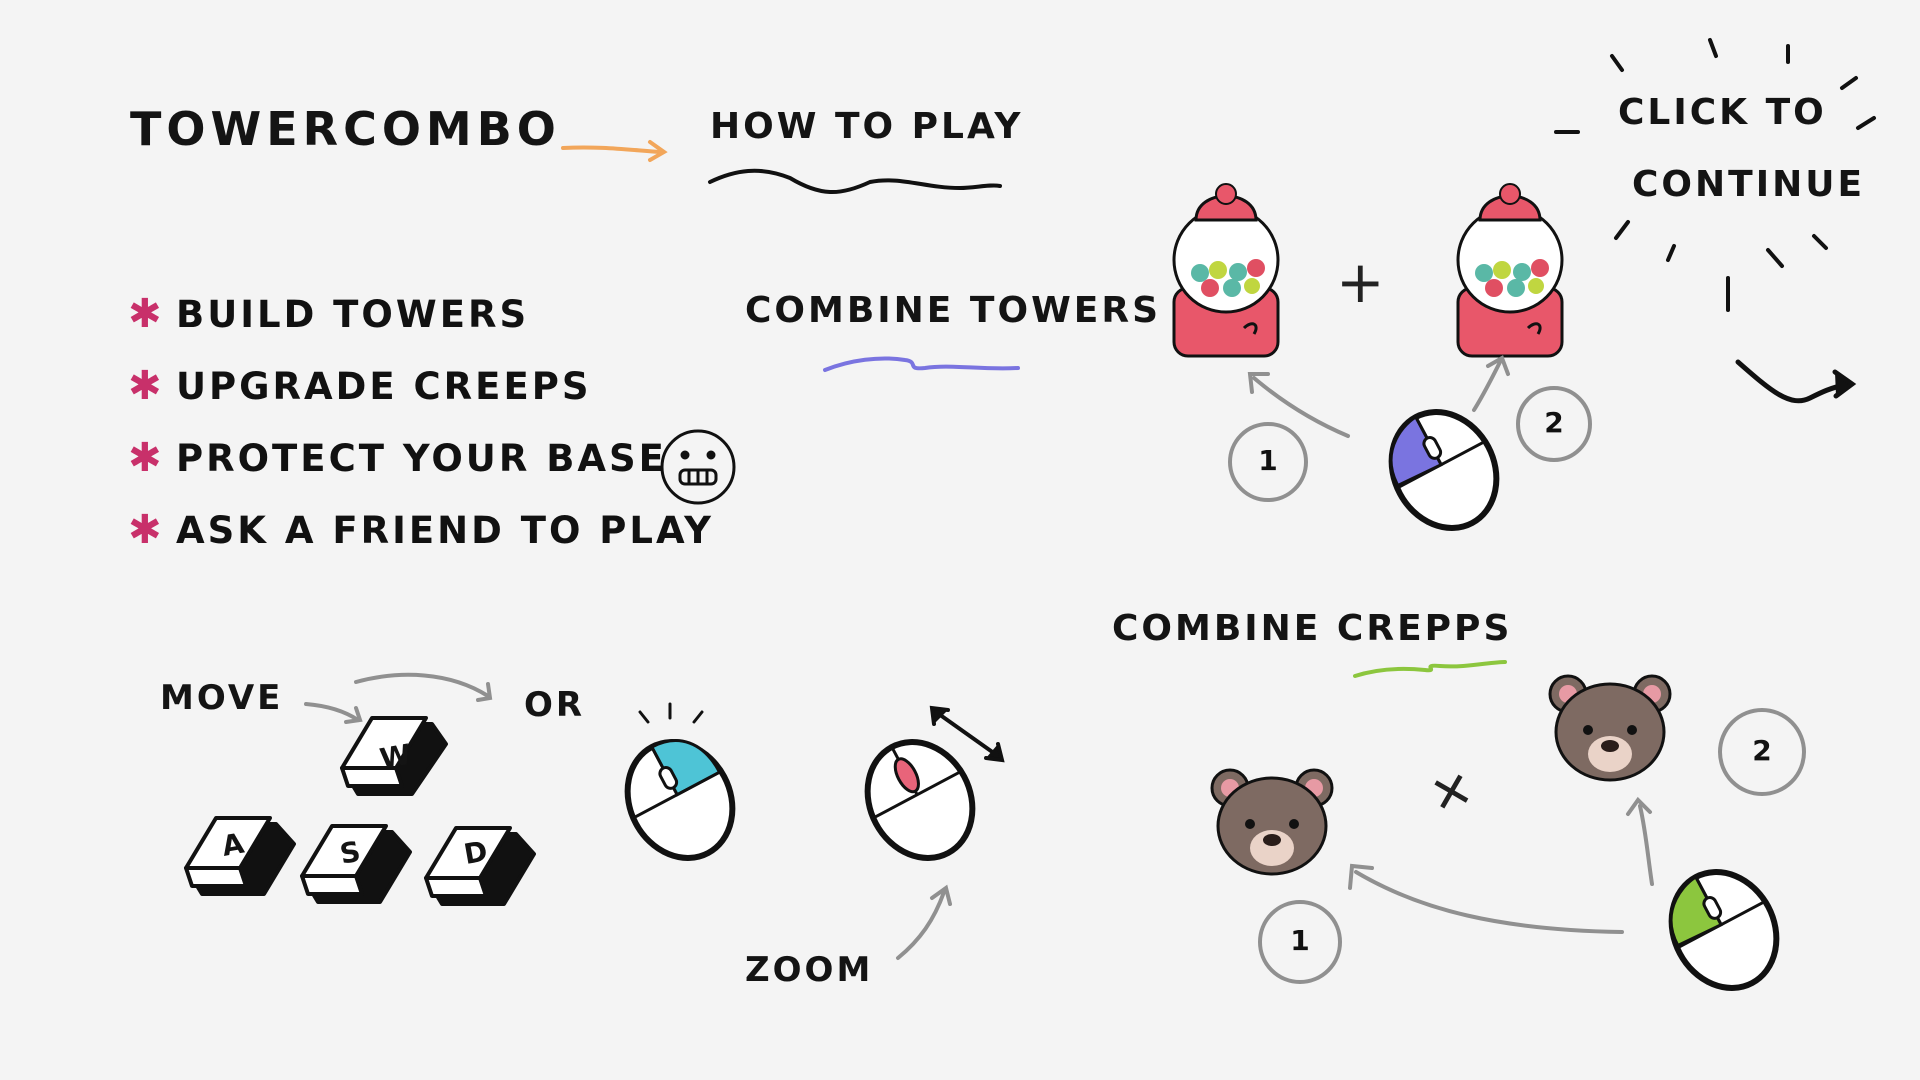 The width and height of the screenshot is (1920, 1080). What do you see at coordinates (953, 310) in the screenshot?
I see `combine-towers-heading: COMBINE TOWERS` at bounding box center [953, 310].